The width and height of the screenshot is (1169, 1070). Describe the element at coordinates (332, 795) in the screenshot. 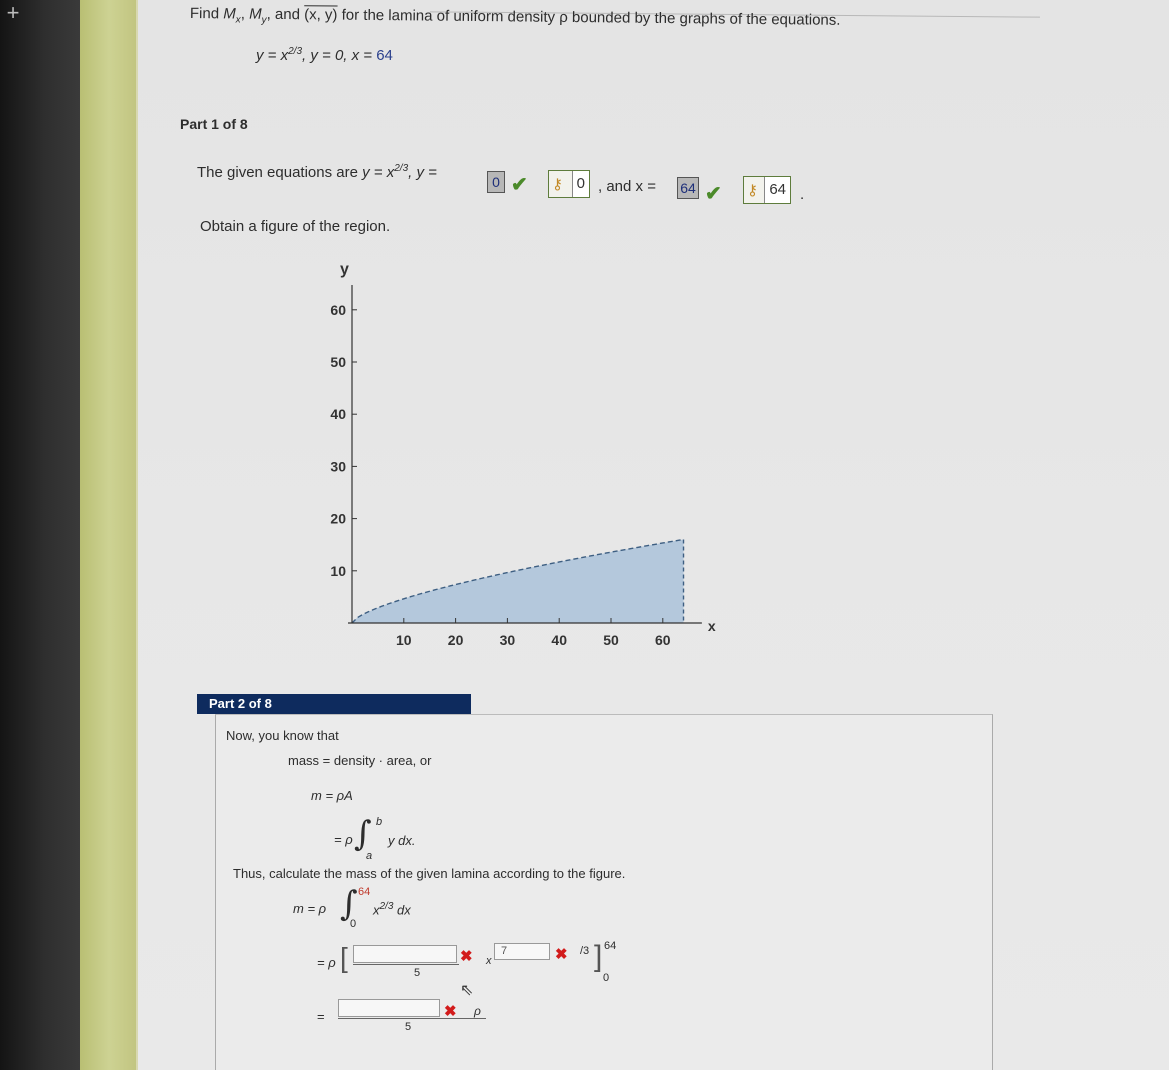

I see `m-rho-a: m = ρA` at that location.